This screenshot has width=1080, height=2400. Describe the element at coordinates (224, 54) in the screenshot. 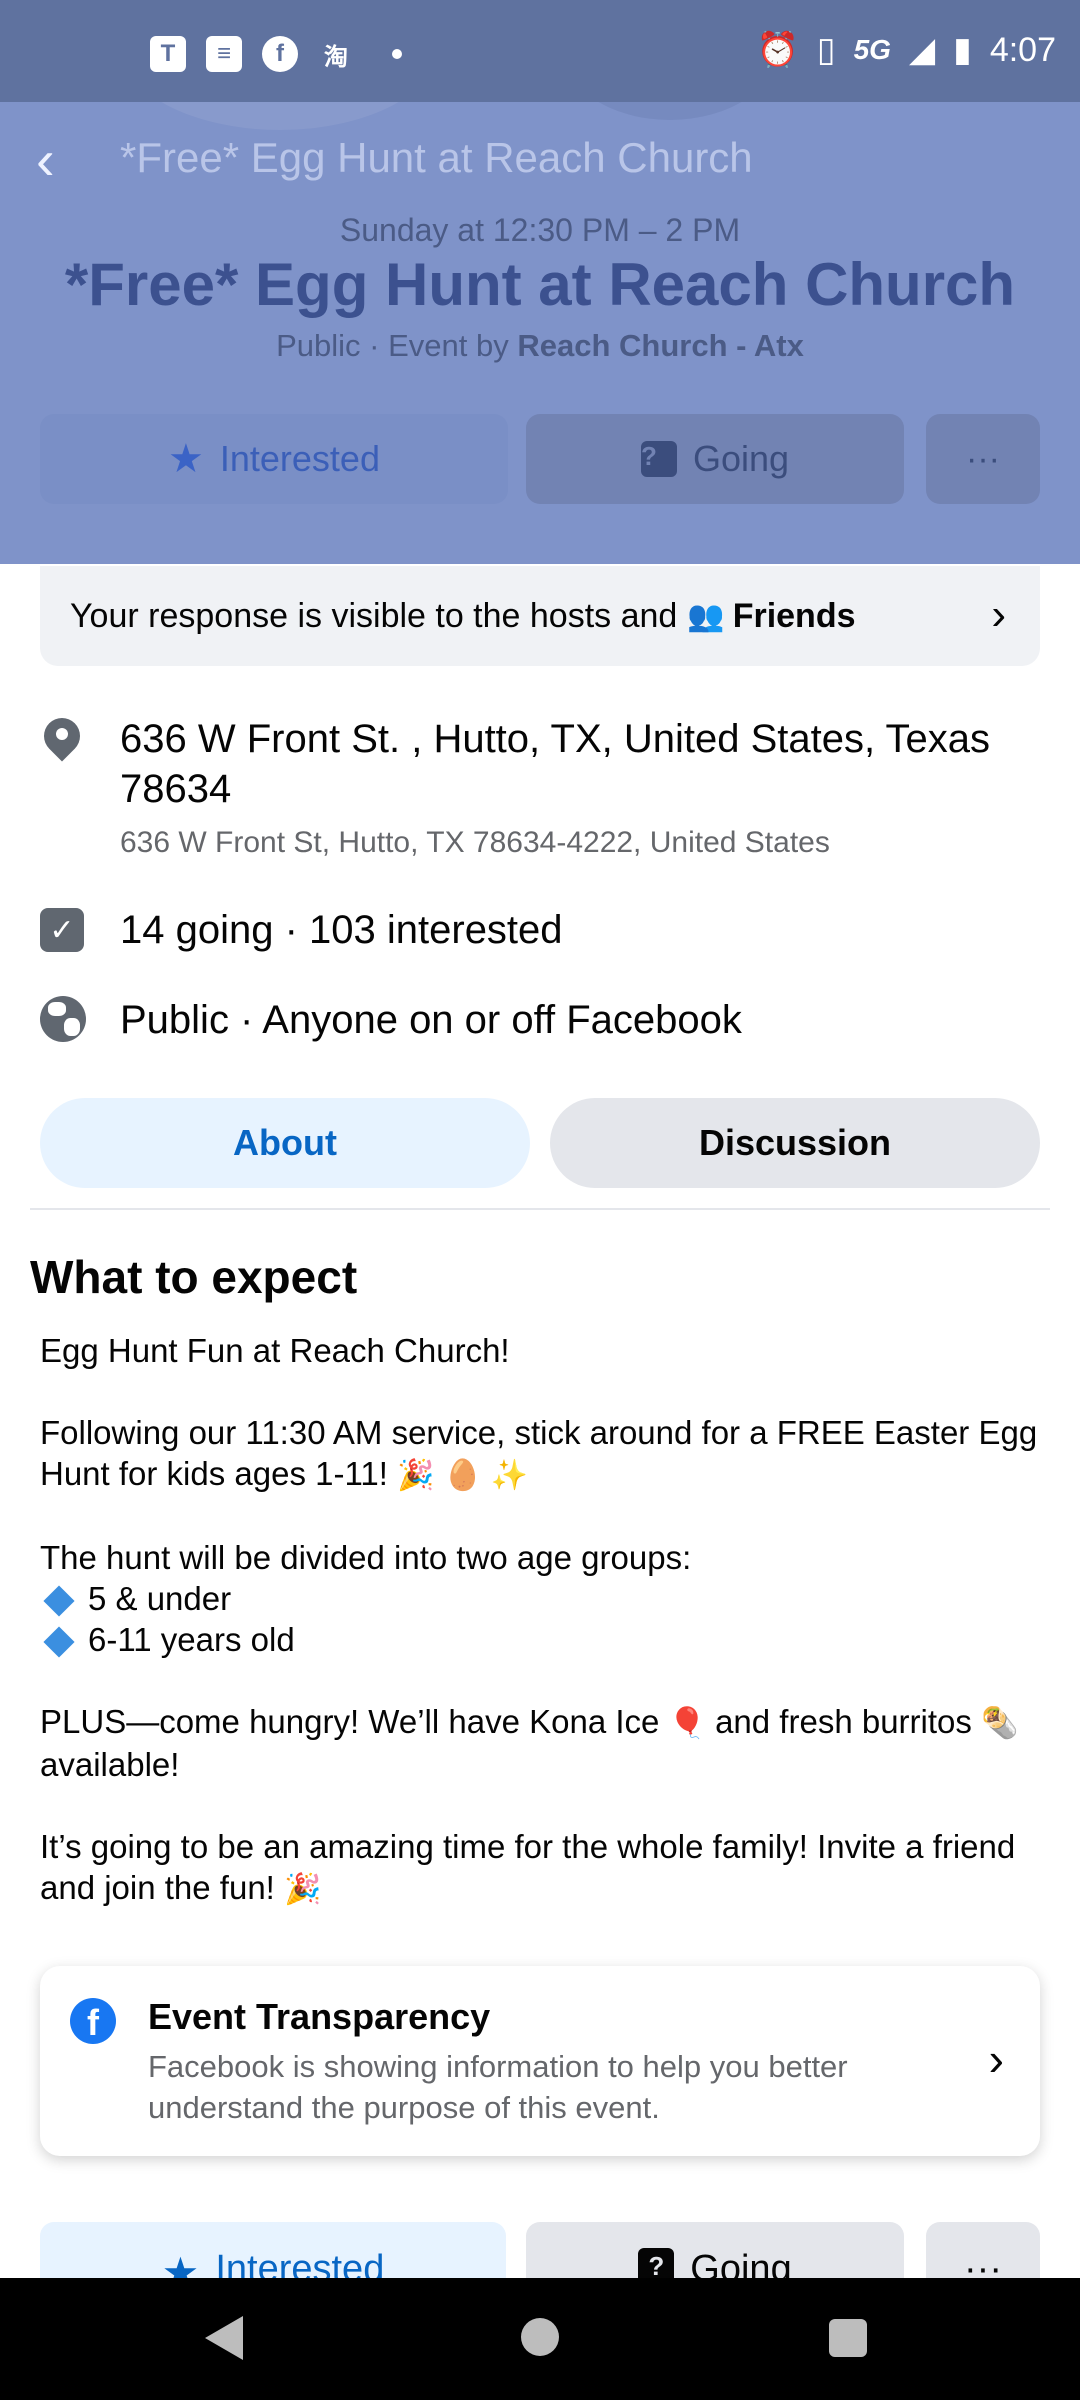

I see `news-icon: ≡` at that location.